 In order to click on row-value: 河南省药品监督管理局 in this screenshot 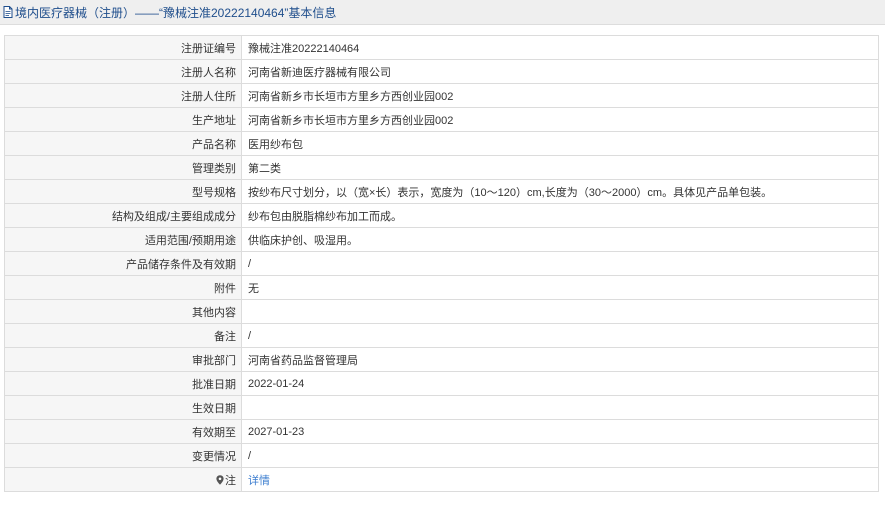, I will do `click(560, 359)`.